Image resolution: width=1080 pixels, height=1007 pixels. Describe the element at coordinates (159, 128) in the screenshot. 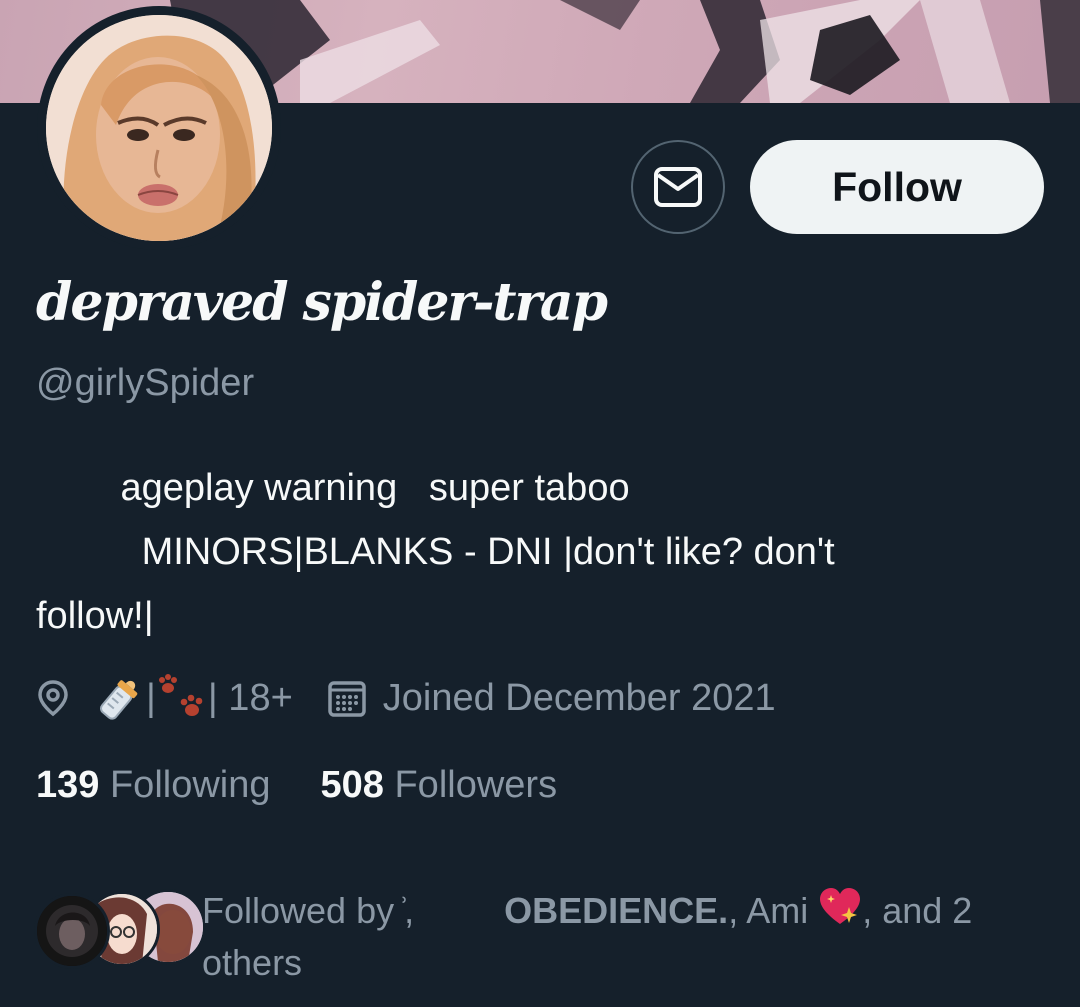

I see `profile-avatar` at that location.